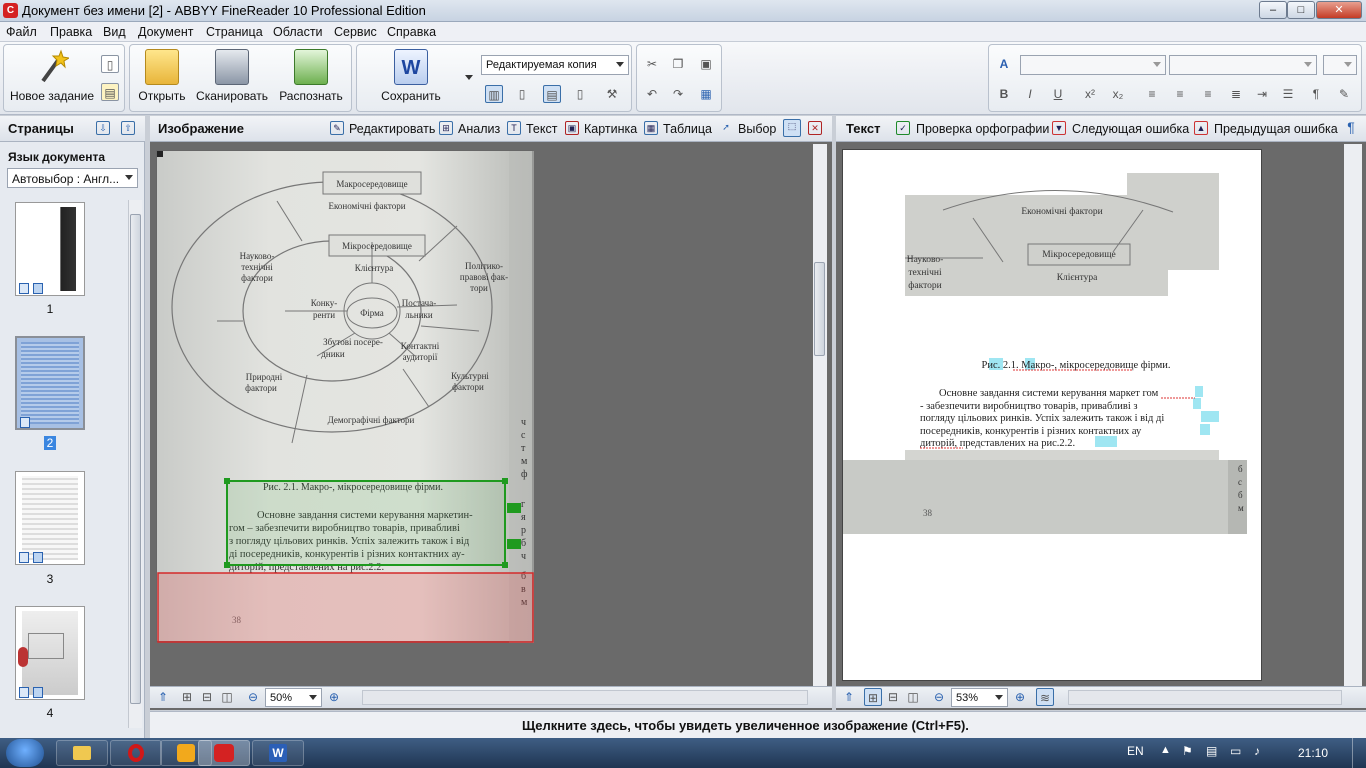  I want to click on align-right-icon: ≡, so click(1208, 94).